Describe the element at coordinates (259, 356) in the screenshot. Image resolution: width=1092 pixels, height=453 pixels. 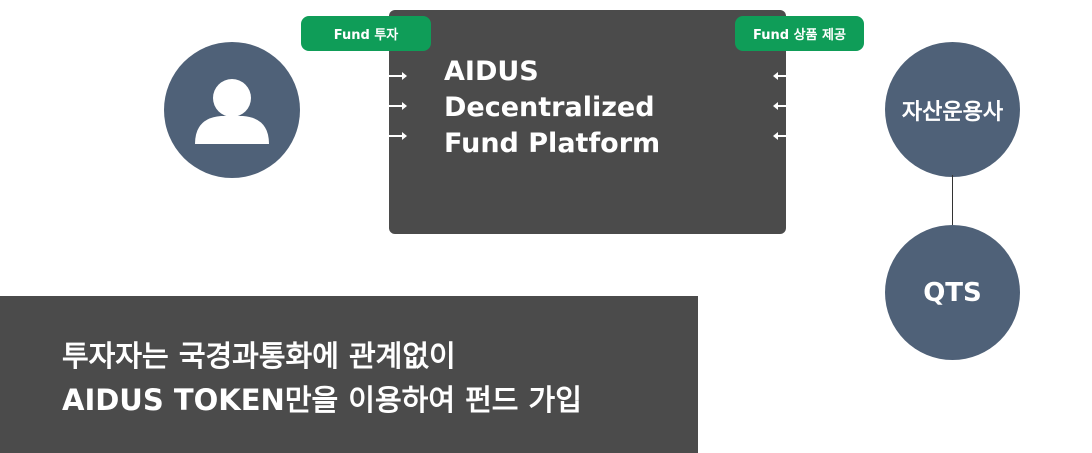
I see `banner-line: 투자자는 국경과통화에 관계없이` at that location.